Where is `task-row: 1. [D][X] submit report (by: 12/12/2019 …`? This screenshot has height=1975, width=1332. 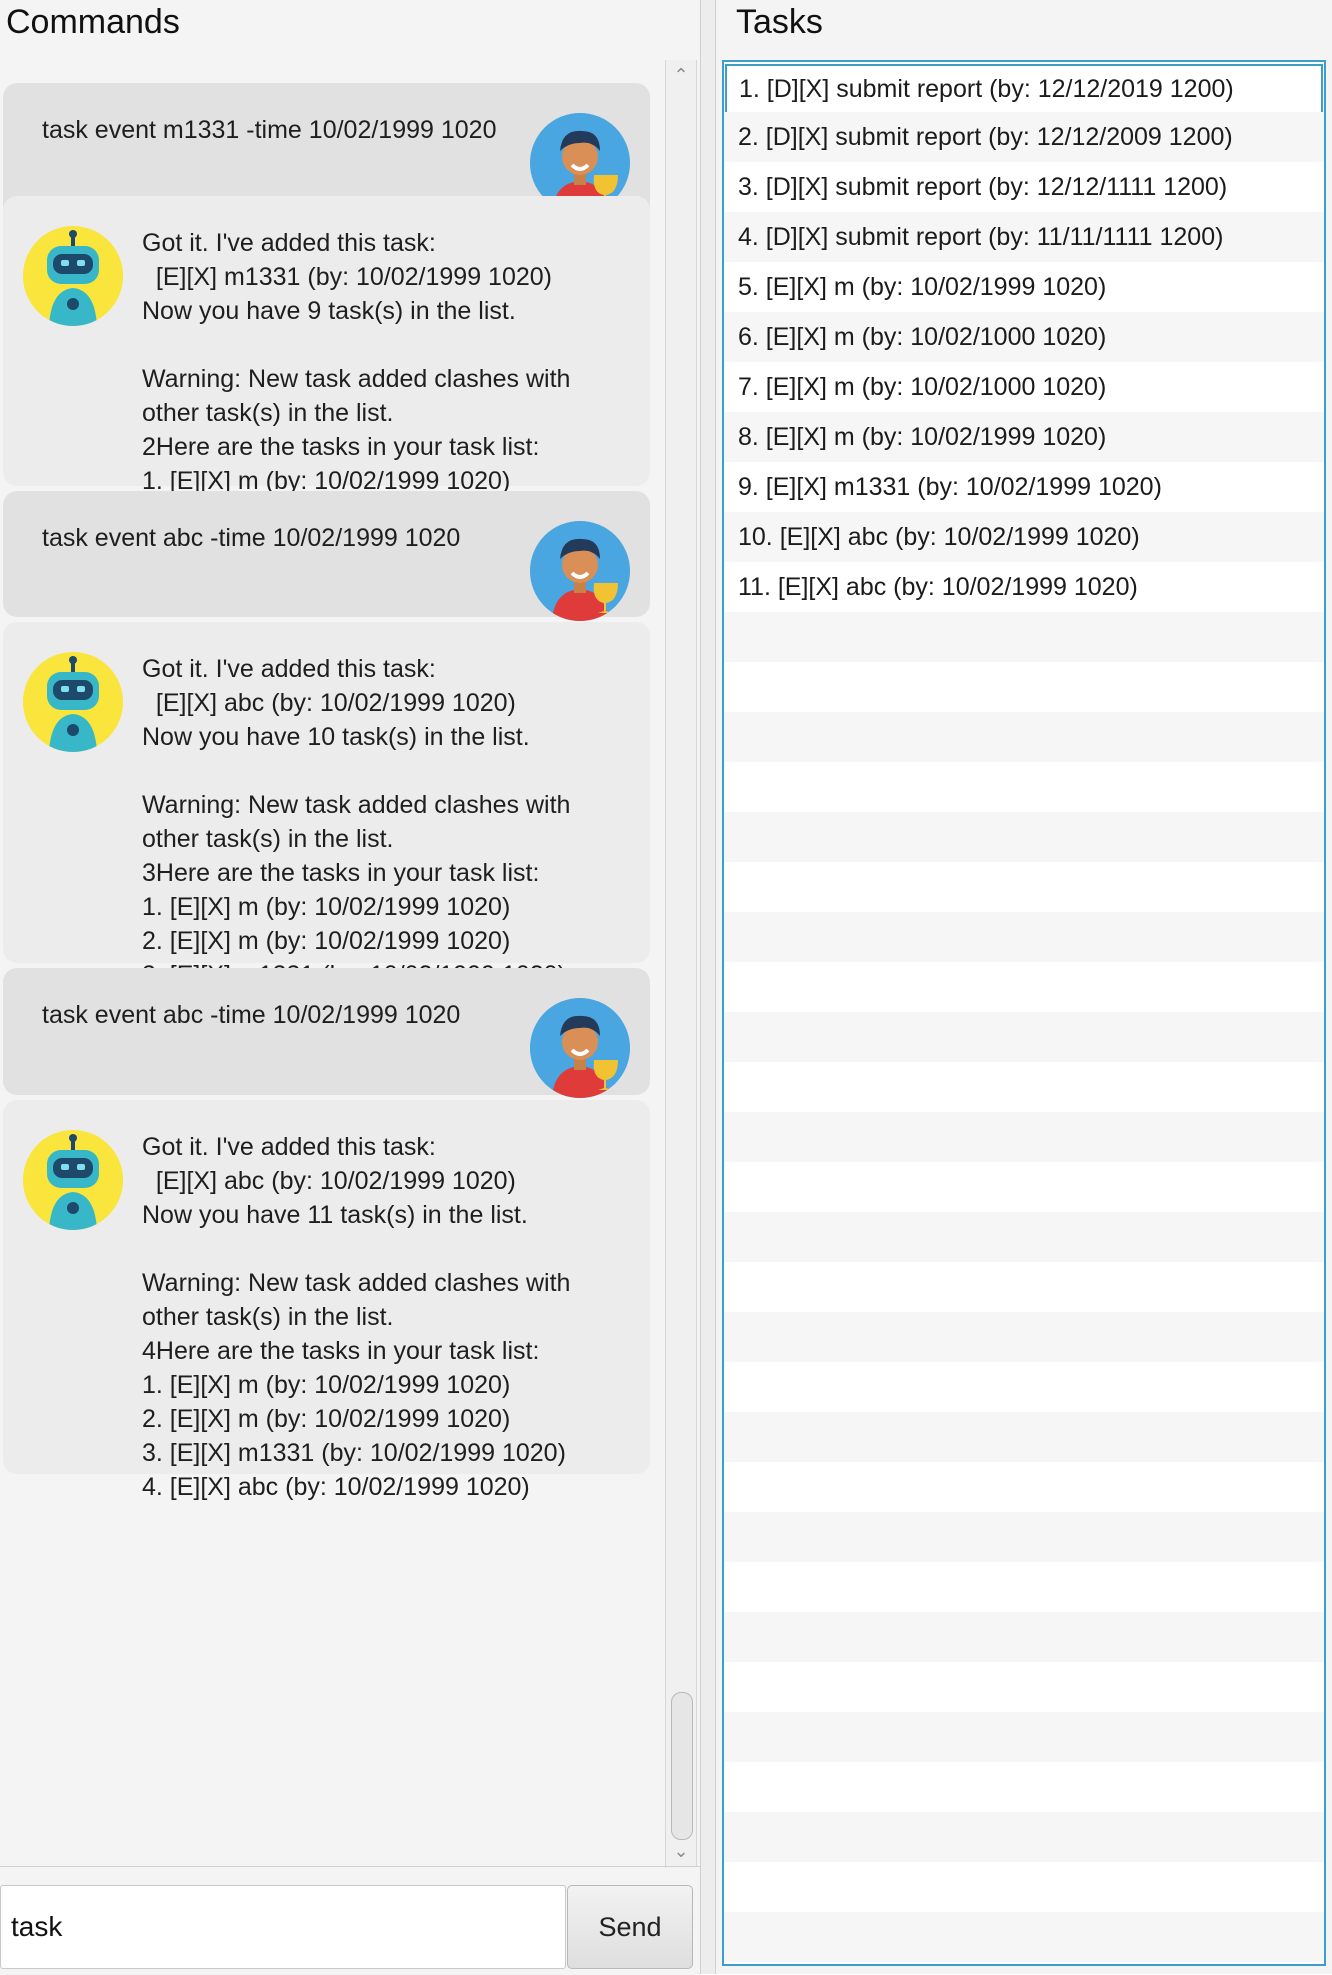 task-row: 1. [D][X] submit report (by: 12/12/2019 … is located at coordinates (1024, 89).